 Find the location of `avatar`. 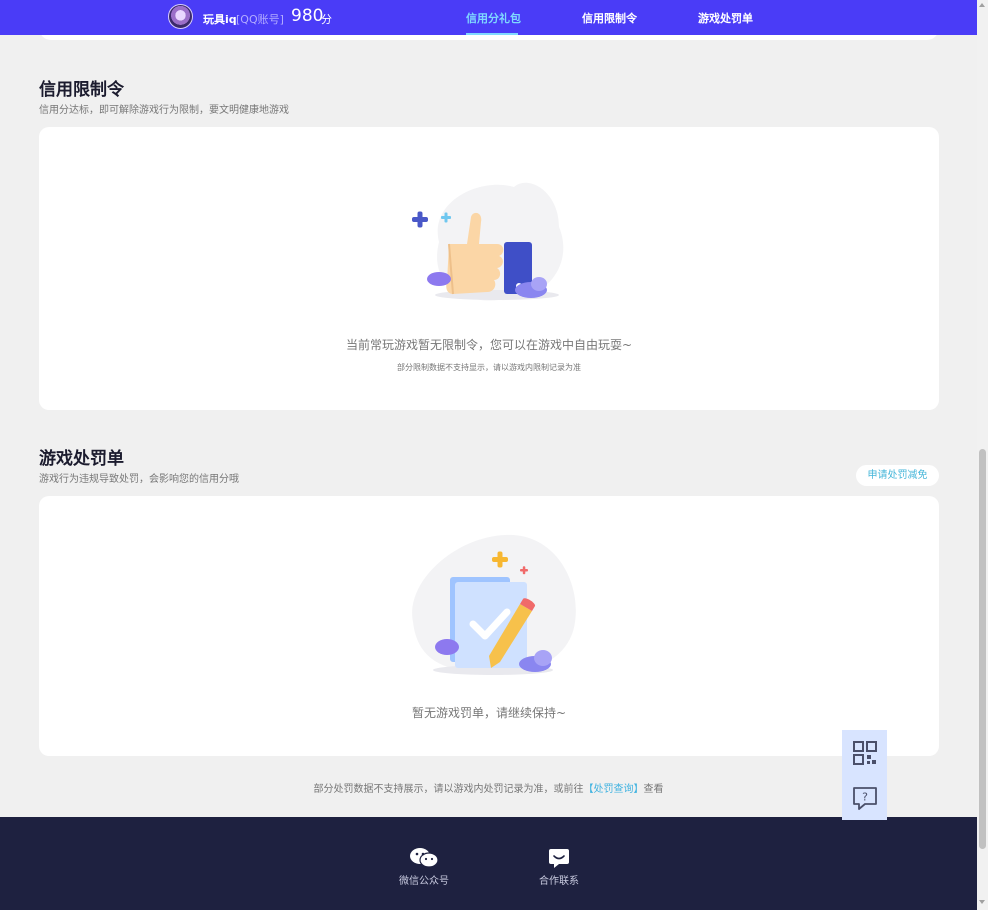

avatar is located at coordinates (180, 16).